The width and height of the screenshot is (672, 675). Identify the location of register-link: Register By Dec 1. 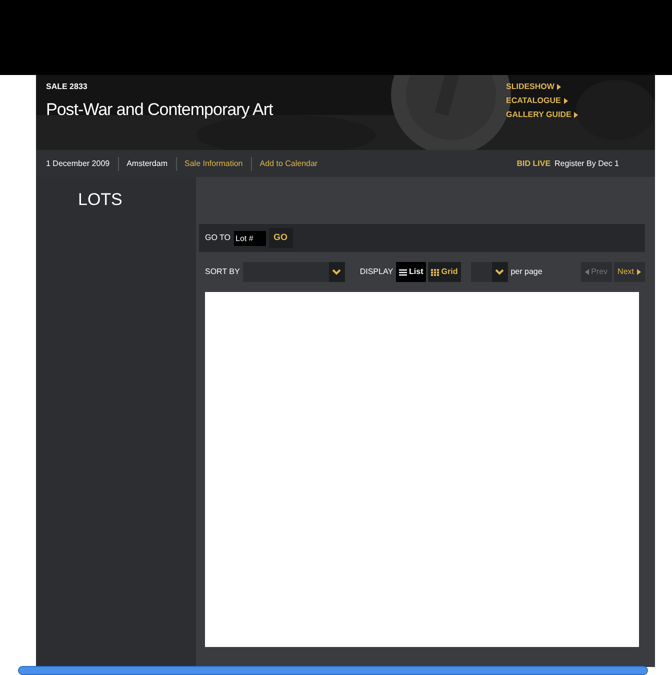
(586, 164).